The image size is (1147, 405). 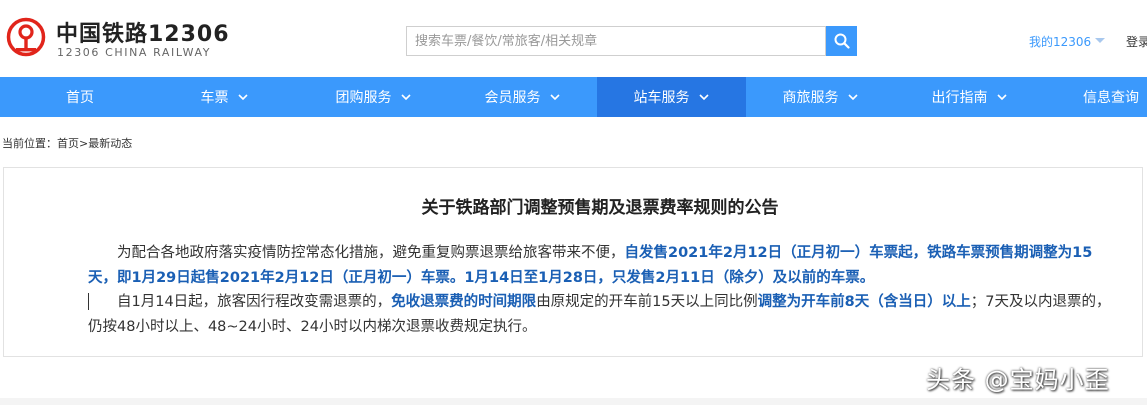 What do you see at coordinates (134, 52) in the screenshot?
I see `logo-subtitle: 12306 CHINA RAILWAY` at bounding box center [134, 52].